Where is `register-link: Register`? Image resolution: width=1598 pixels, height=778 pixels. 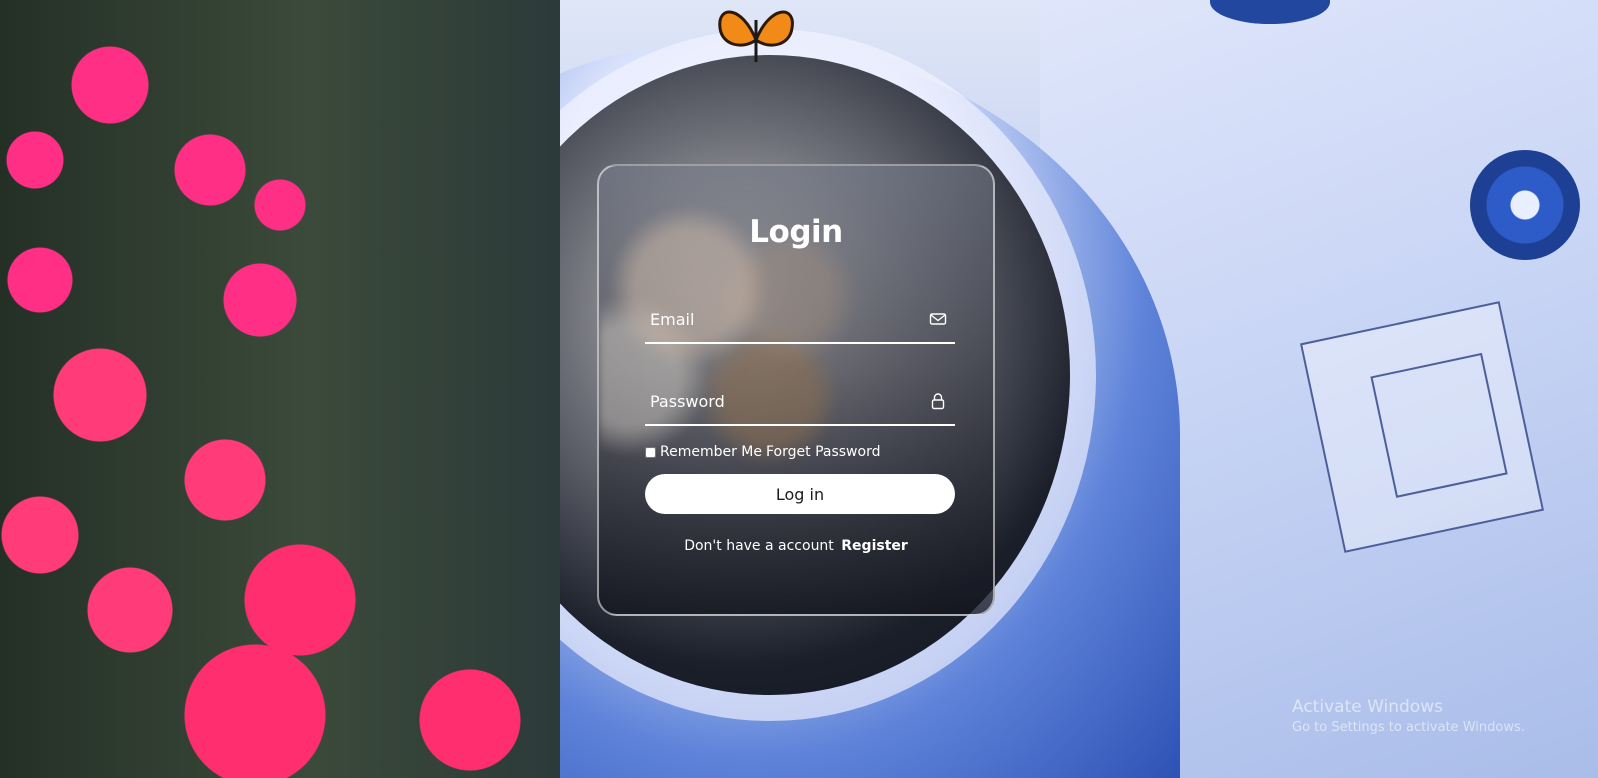 register-link: Register is located at coordinates (874, 546).